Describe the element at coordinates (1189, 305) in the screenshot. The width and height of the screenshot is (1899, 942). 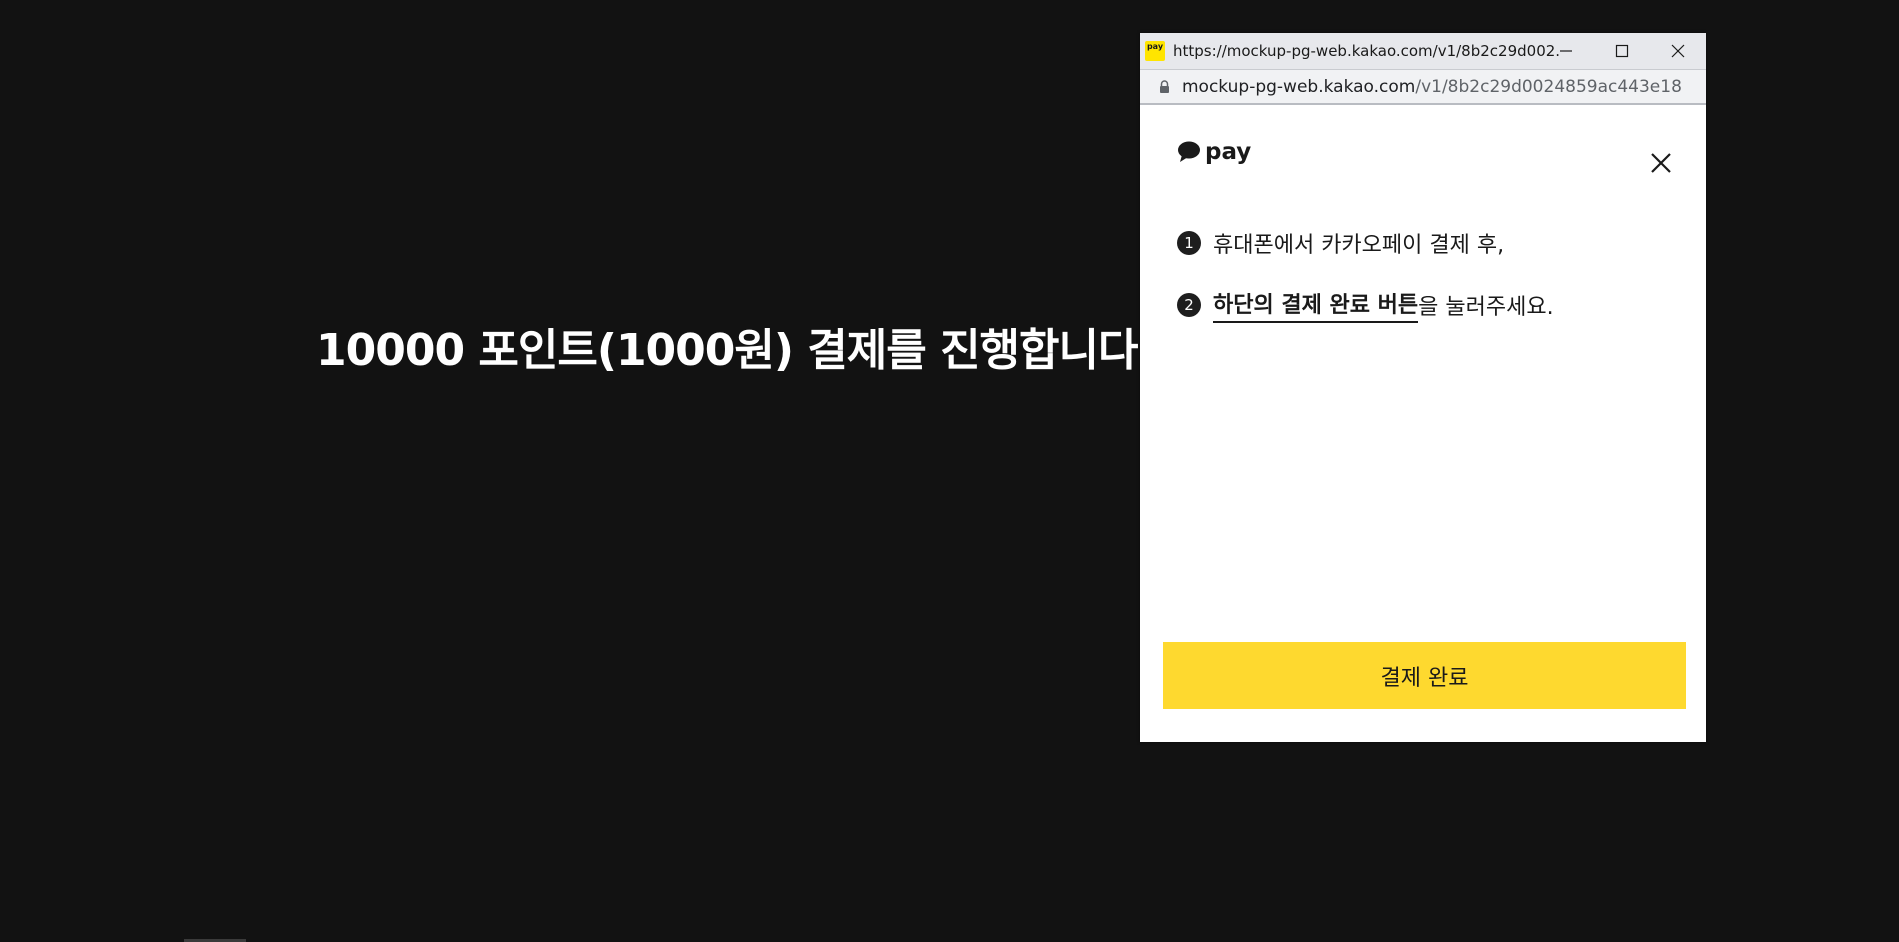
I see `step-number-badge: 2` at that location.